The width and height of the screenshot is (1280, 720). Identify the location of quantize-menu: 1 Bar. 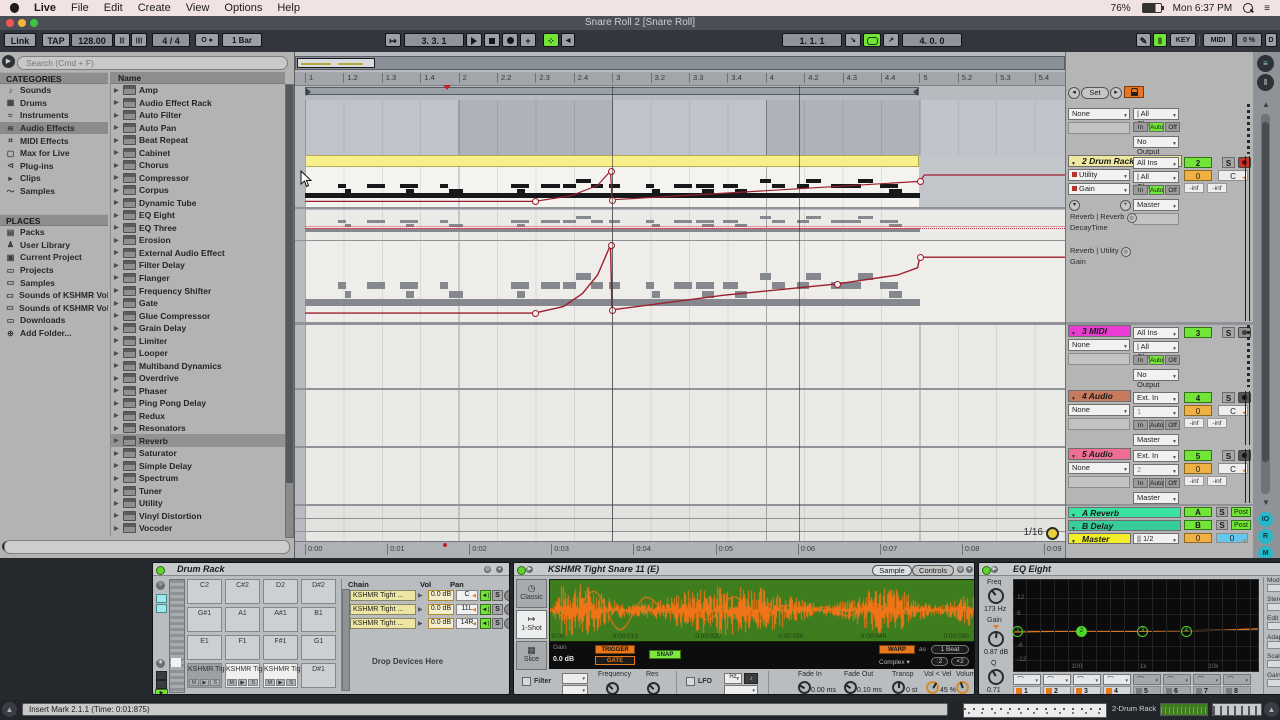
(242, 40).